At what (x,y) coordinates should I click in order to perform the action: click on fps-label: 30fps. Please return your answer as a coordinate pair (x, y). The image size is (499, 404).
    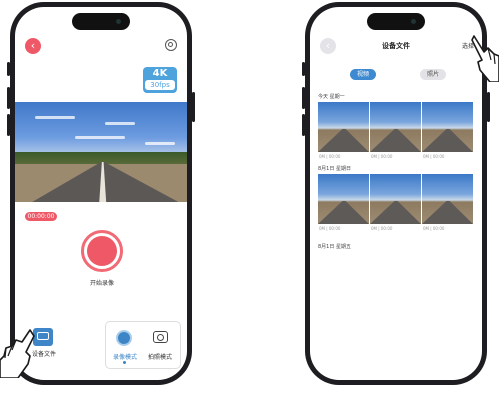
    Looking at the image, I should click on (160, 85).